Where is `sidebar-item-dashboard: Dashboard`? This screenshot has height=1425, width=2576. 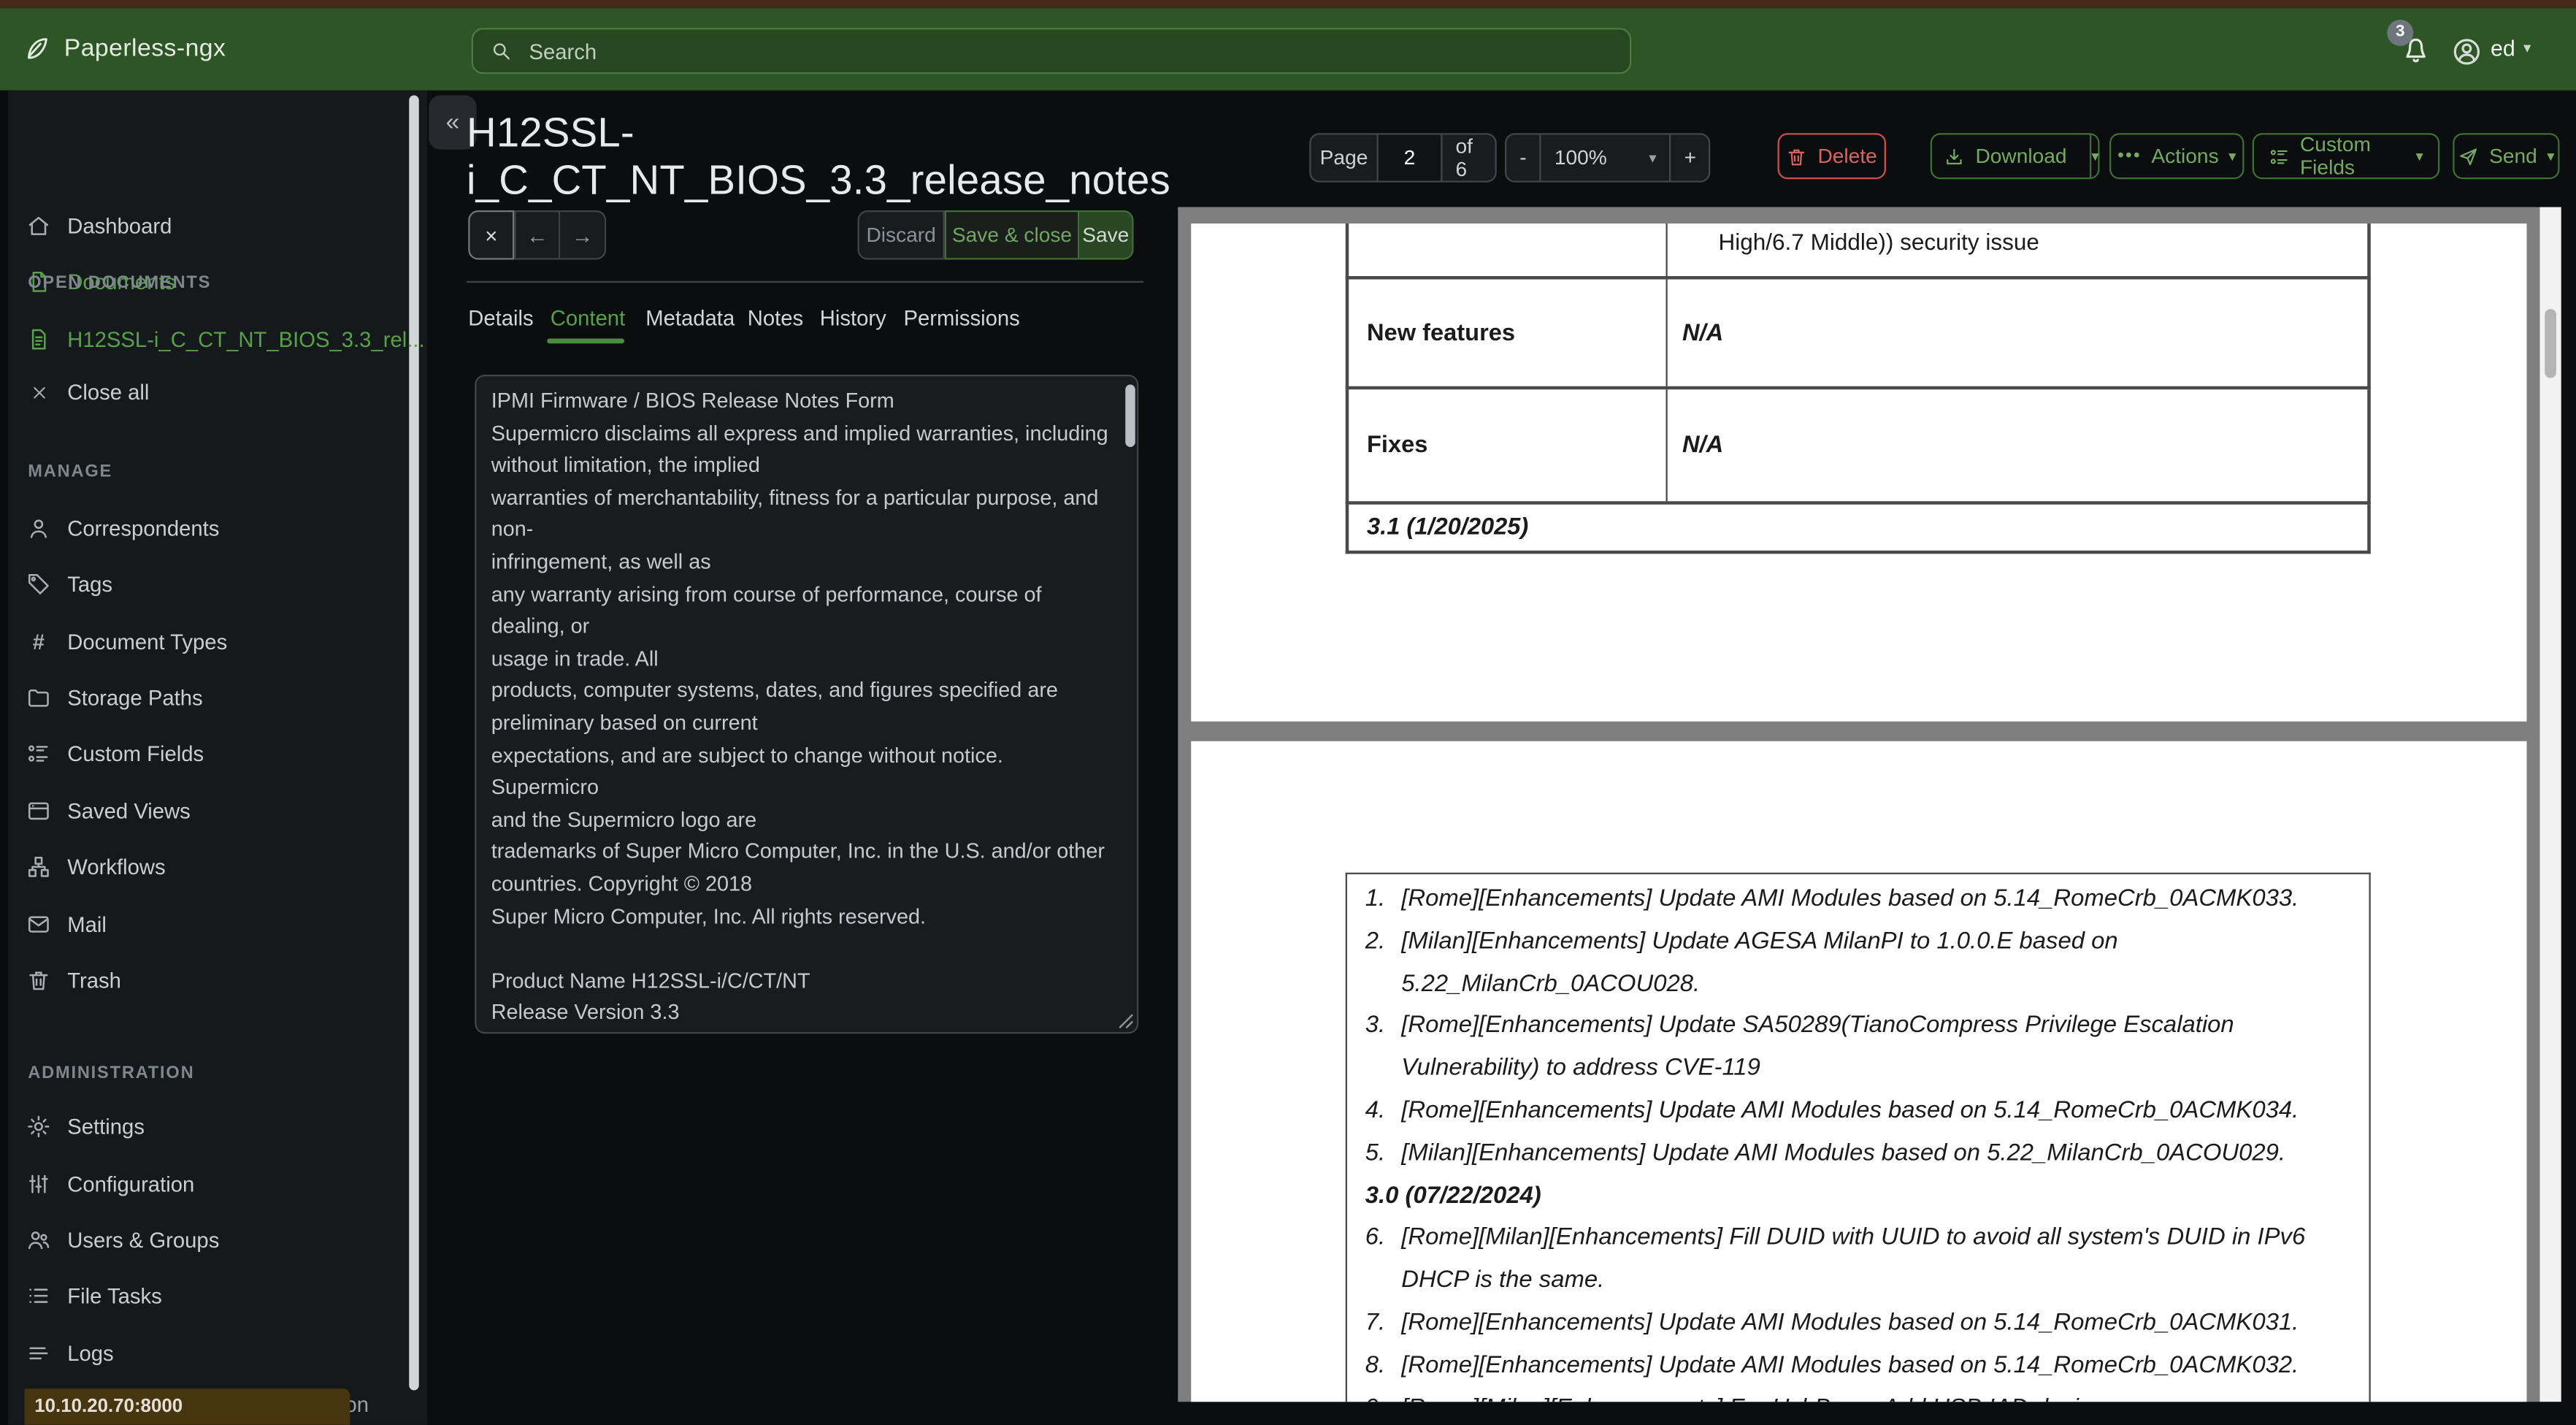
sidebar-item-dashboard: Dashboard is located at coordinates (99, 226).